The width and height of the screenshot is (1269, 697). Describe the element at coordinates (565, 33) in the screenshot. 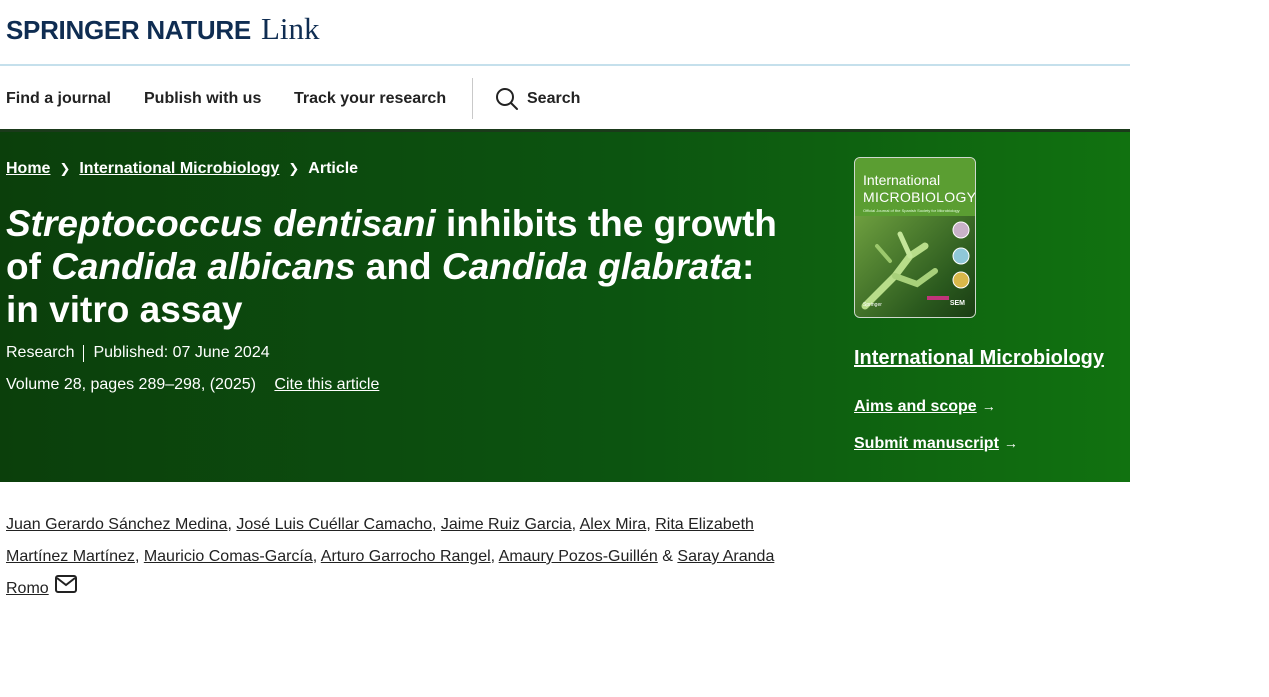

I see `site-header: SPRINGER NATURE Link` at that location.